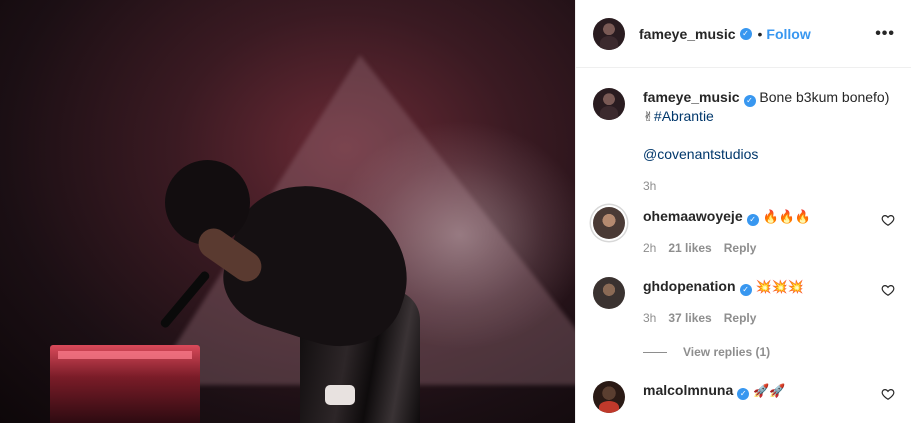 The image size is (911, 423). I want to click on view-replies-label: View replies (1), so click(727, 352).